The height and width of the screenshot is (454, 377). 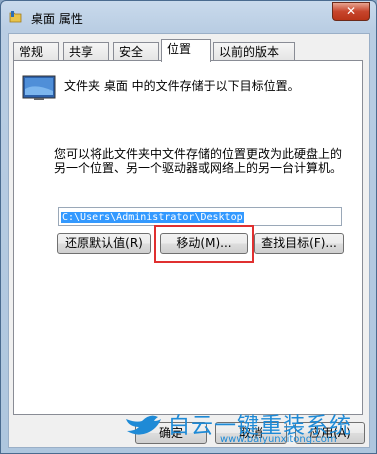 I want to click on desktop-folder-icon, so click(x=39, y=87).